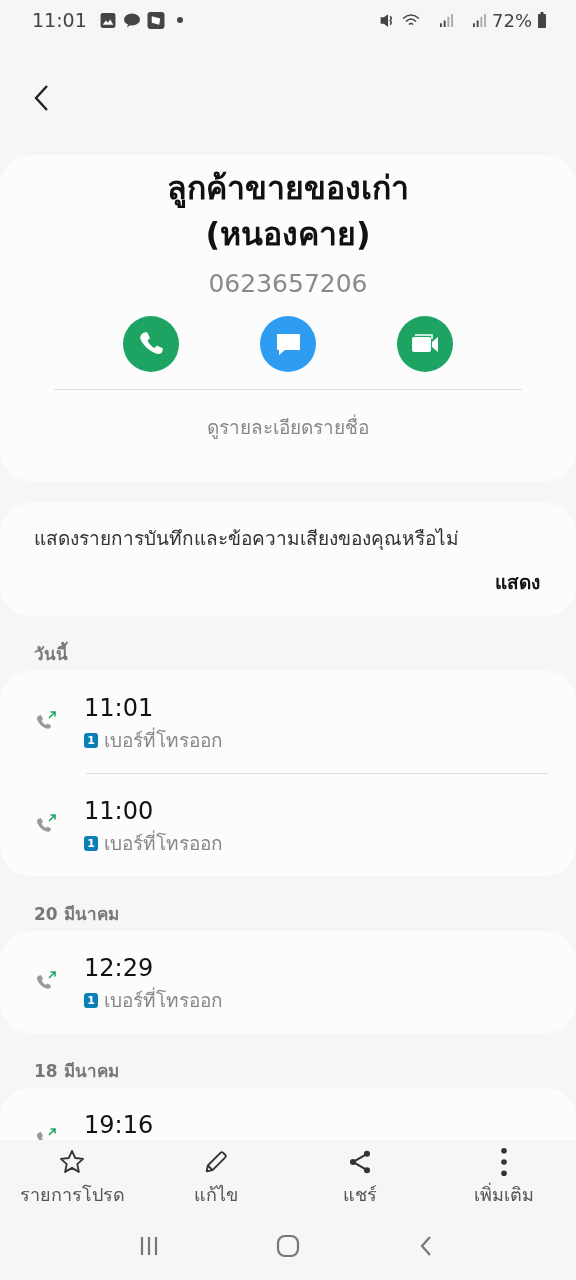 This screenshot has width=576, height=1280. Describe the element at coordinates (504, 1194) in the screenshot. I see `toolbar-label: เพิ่มเติม` at that location.